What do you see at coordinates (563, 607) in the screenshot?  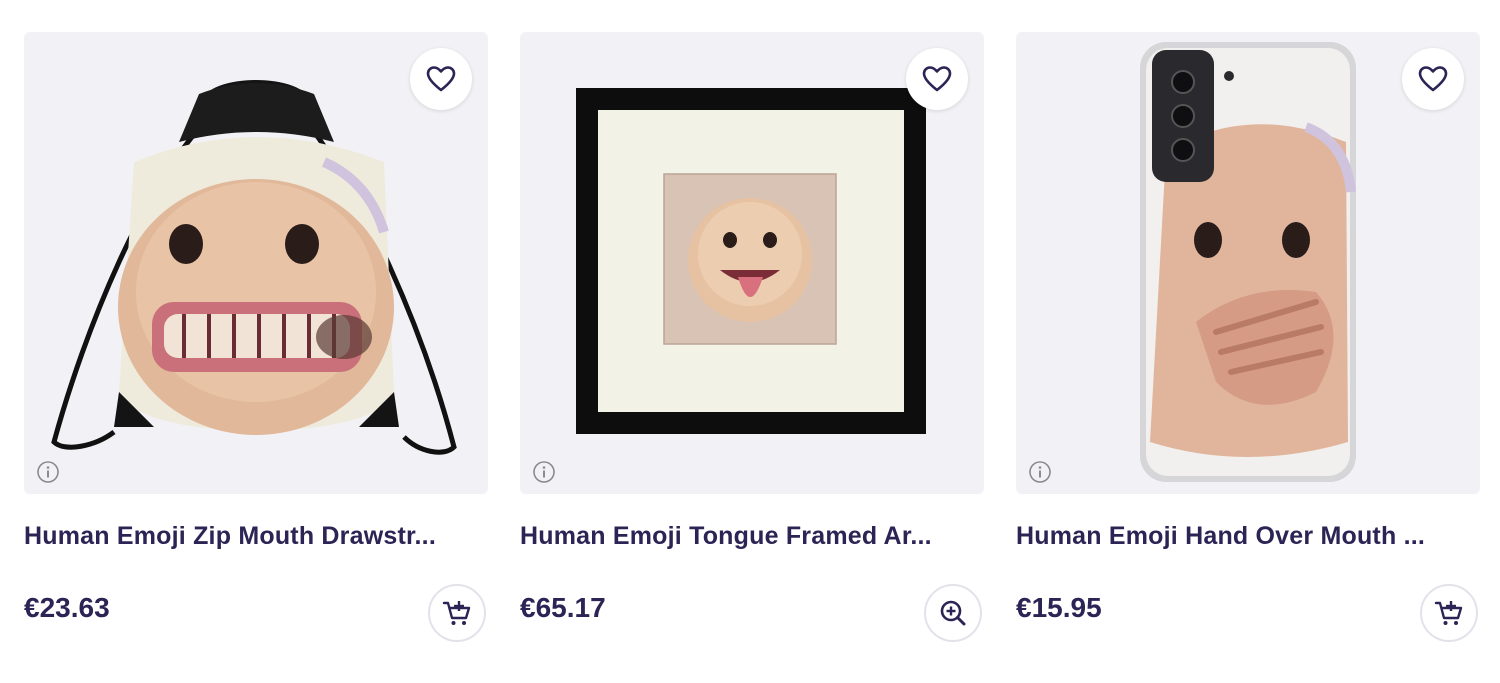 I see `product-price: €65.17` at bounding box center [563, 607].